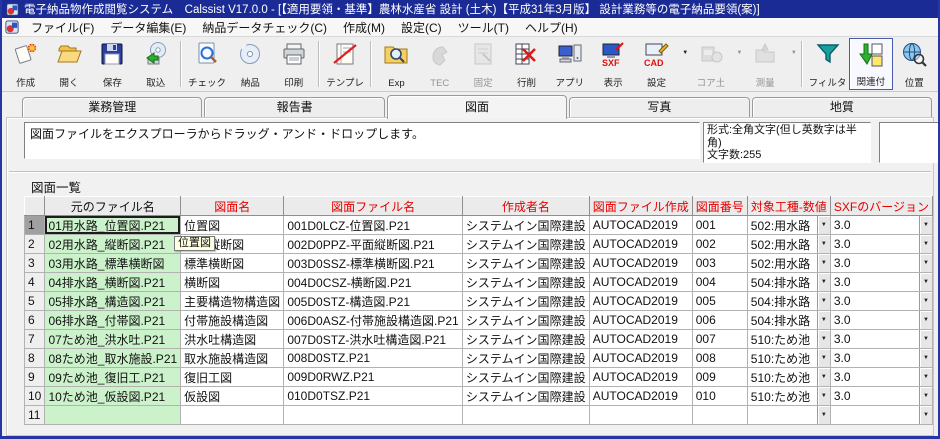 The width and height of the screenshot is (940, 439). What do you see at coordinates (113, 339) in the screenshot?
I see `original-filename-cell: 07ため池_洪水吐.P21` at bounding box center [113, 339].